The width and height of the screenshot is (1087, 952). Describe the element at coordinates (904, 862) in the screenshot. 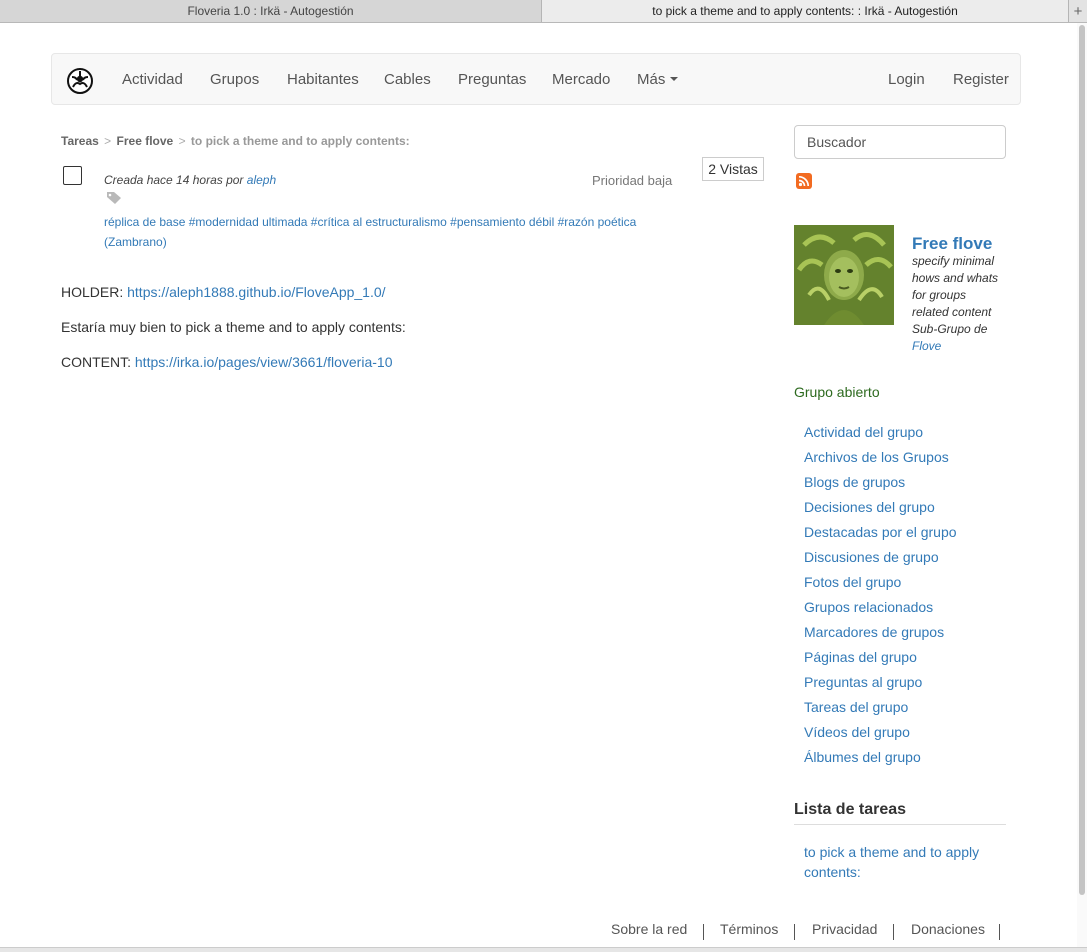

I see `task-list-item-link: to pick a theme and to apply contents:` at that location.